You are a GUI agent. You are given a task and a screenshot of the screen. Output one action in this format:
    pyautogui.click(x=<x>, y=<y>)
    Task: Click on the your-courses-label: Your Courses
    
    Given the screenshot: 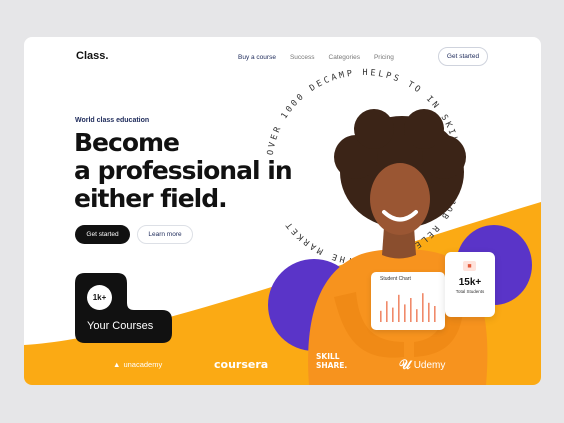 What is the action you would take?
    pyautogui.click(x=120, y=326)
    